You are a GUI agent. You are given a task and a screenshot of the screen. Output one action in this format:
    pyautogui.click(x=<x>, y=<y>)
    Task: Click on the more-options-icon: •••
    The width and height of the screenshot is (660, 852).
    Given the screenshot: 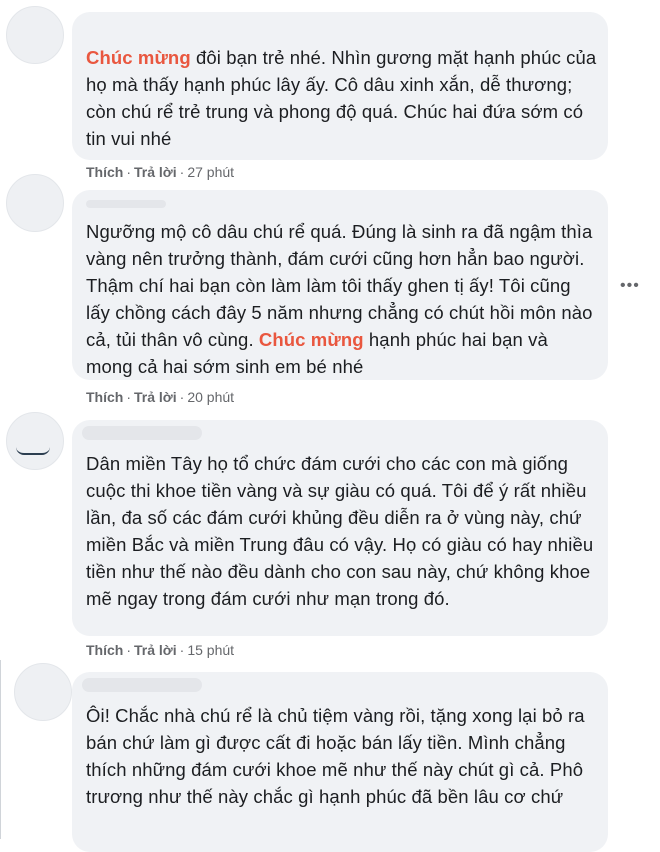 What is the action you would take?
    pyautogui.click(x=630, y=286)
    